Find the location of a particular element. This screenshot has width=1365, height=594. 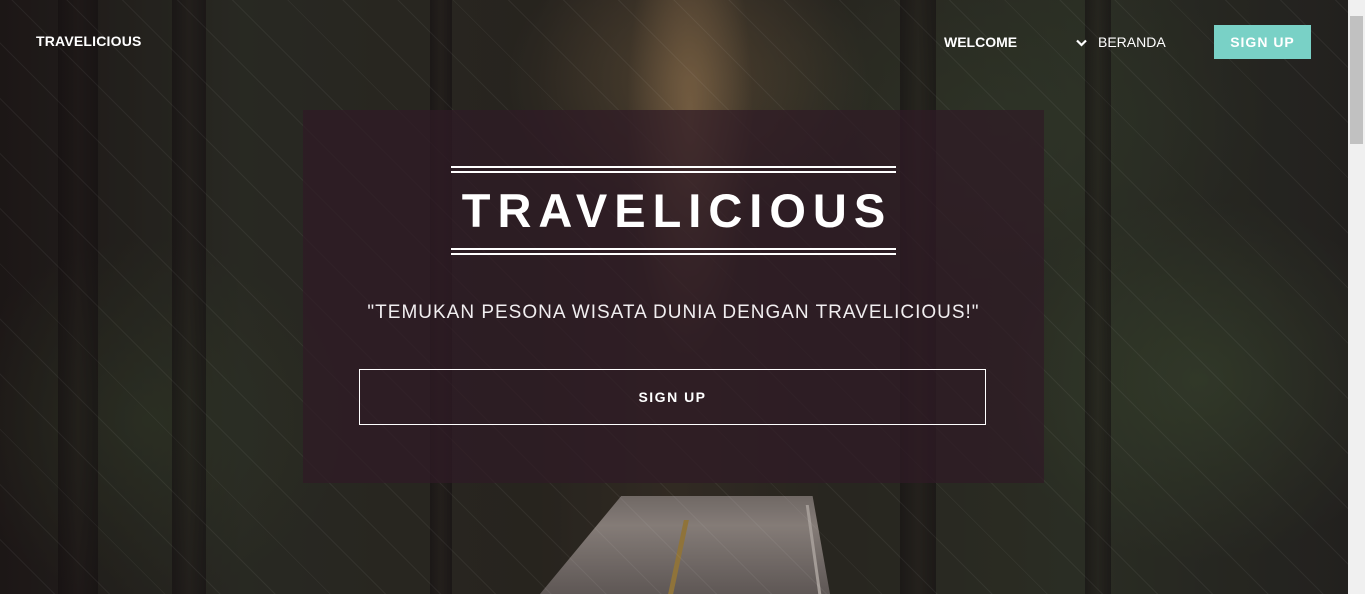

vertical-scrollbar is located at coordinates (1356, 297).